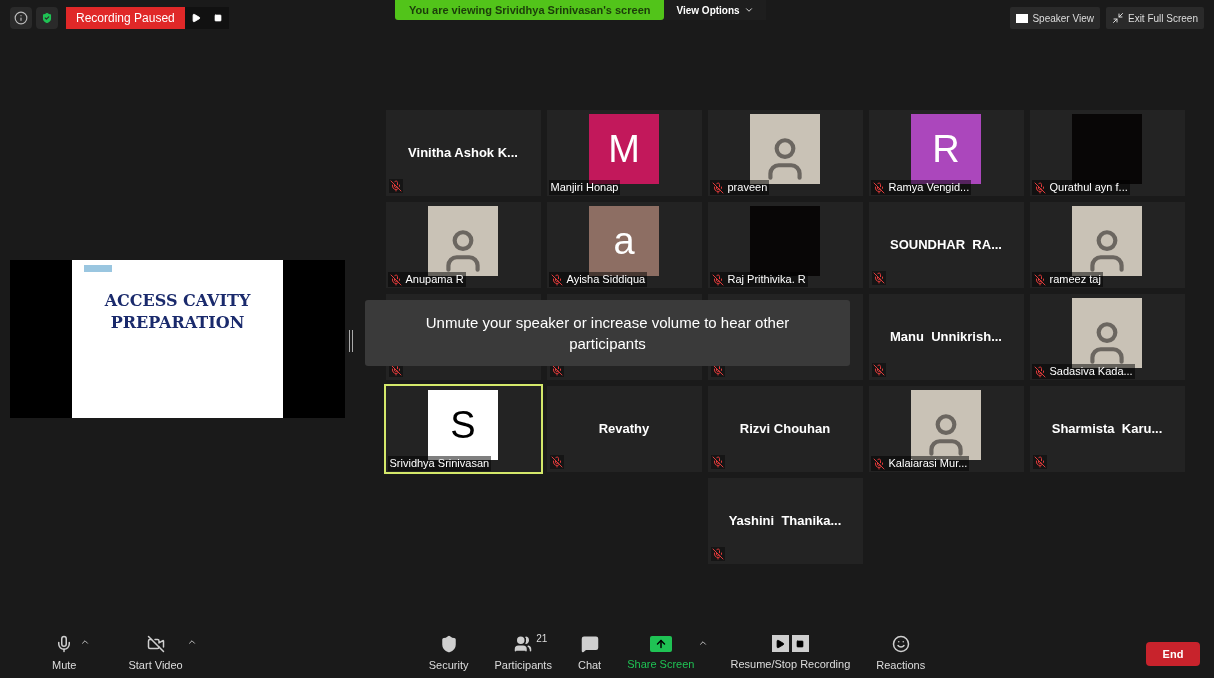  I want to click on participant-label: Ayisha Siddiqua, so click(606, 279).